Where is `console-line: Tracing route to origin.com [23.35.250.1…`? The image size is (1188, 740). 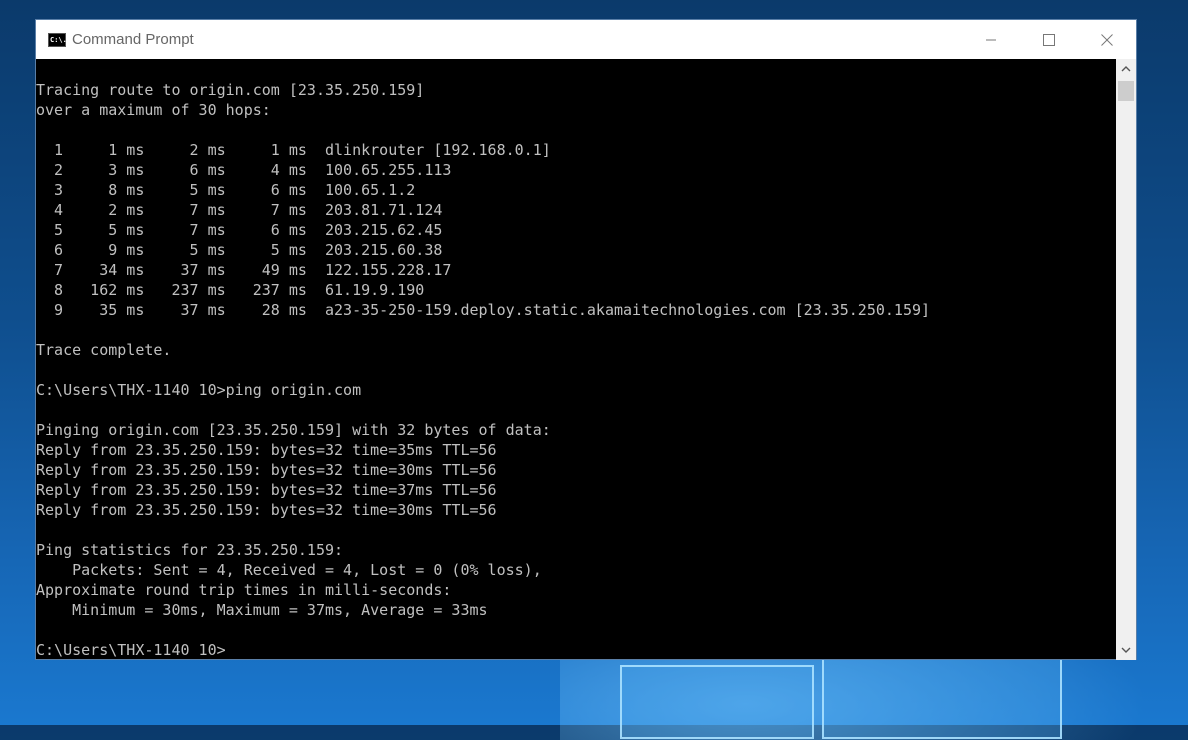
console-line: Tracing route to origin.com [23.35.250.1… is located at coordinates (230, 90).